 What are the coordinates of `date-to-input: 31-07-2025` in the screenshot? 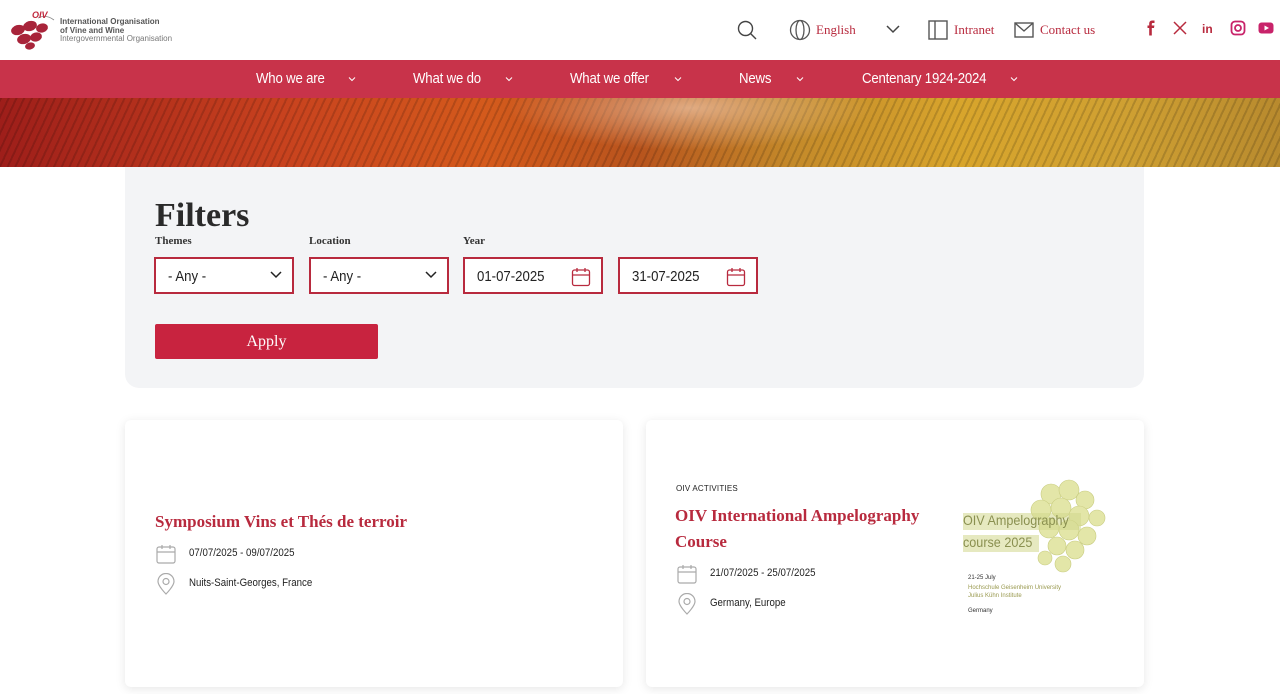 It's located at (688, 275).